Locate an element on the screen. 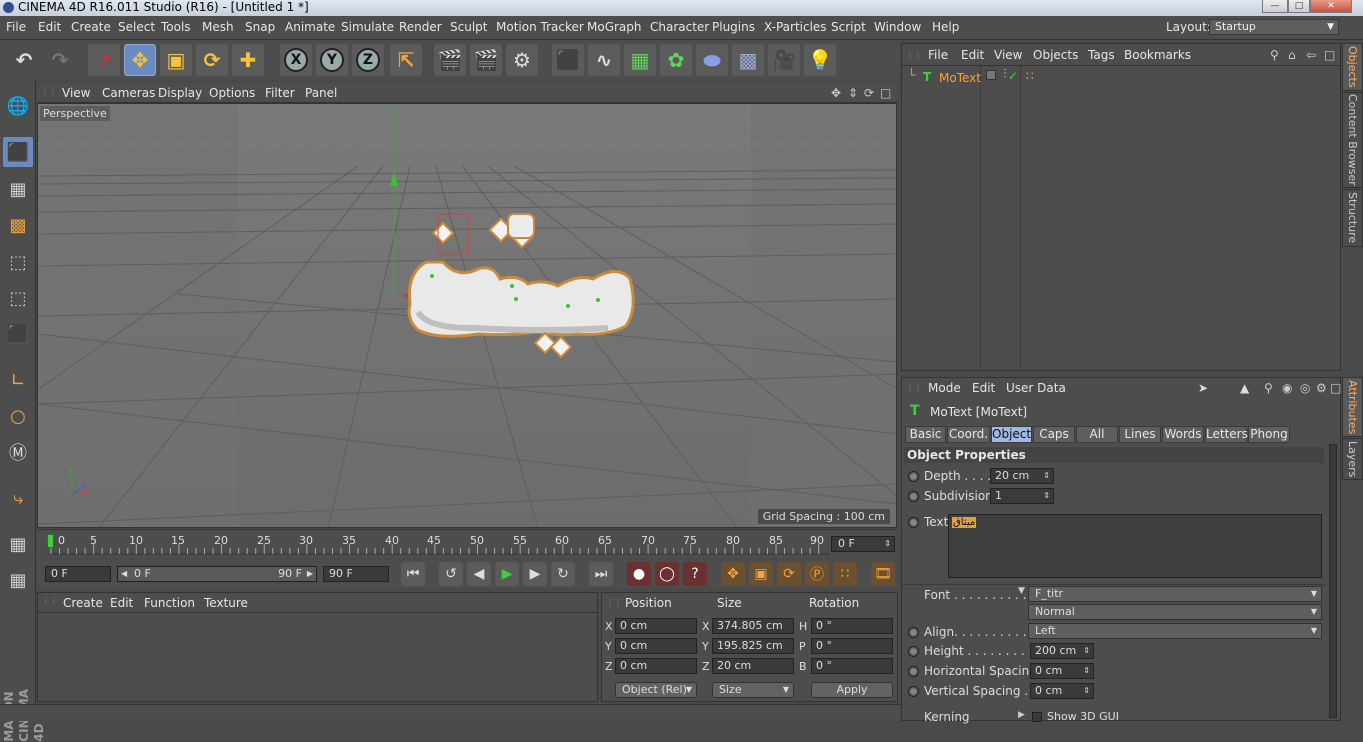 The height and width of the screenshot is (742, 1363). rotate-view-icon: ⟳ is located at coordinates (869, 93).